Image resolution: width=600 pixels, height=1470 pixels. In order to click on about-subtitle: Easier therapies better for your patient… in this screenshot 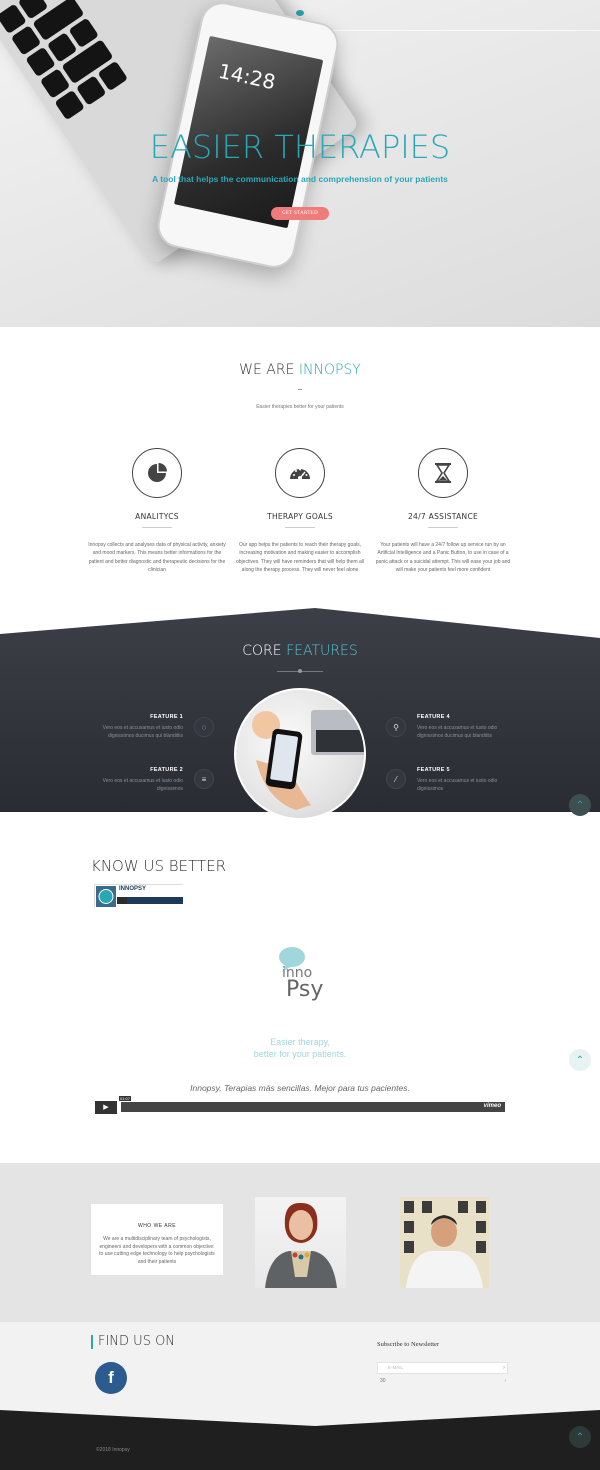, I will do `click(300, 407)`.